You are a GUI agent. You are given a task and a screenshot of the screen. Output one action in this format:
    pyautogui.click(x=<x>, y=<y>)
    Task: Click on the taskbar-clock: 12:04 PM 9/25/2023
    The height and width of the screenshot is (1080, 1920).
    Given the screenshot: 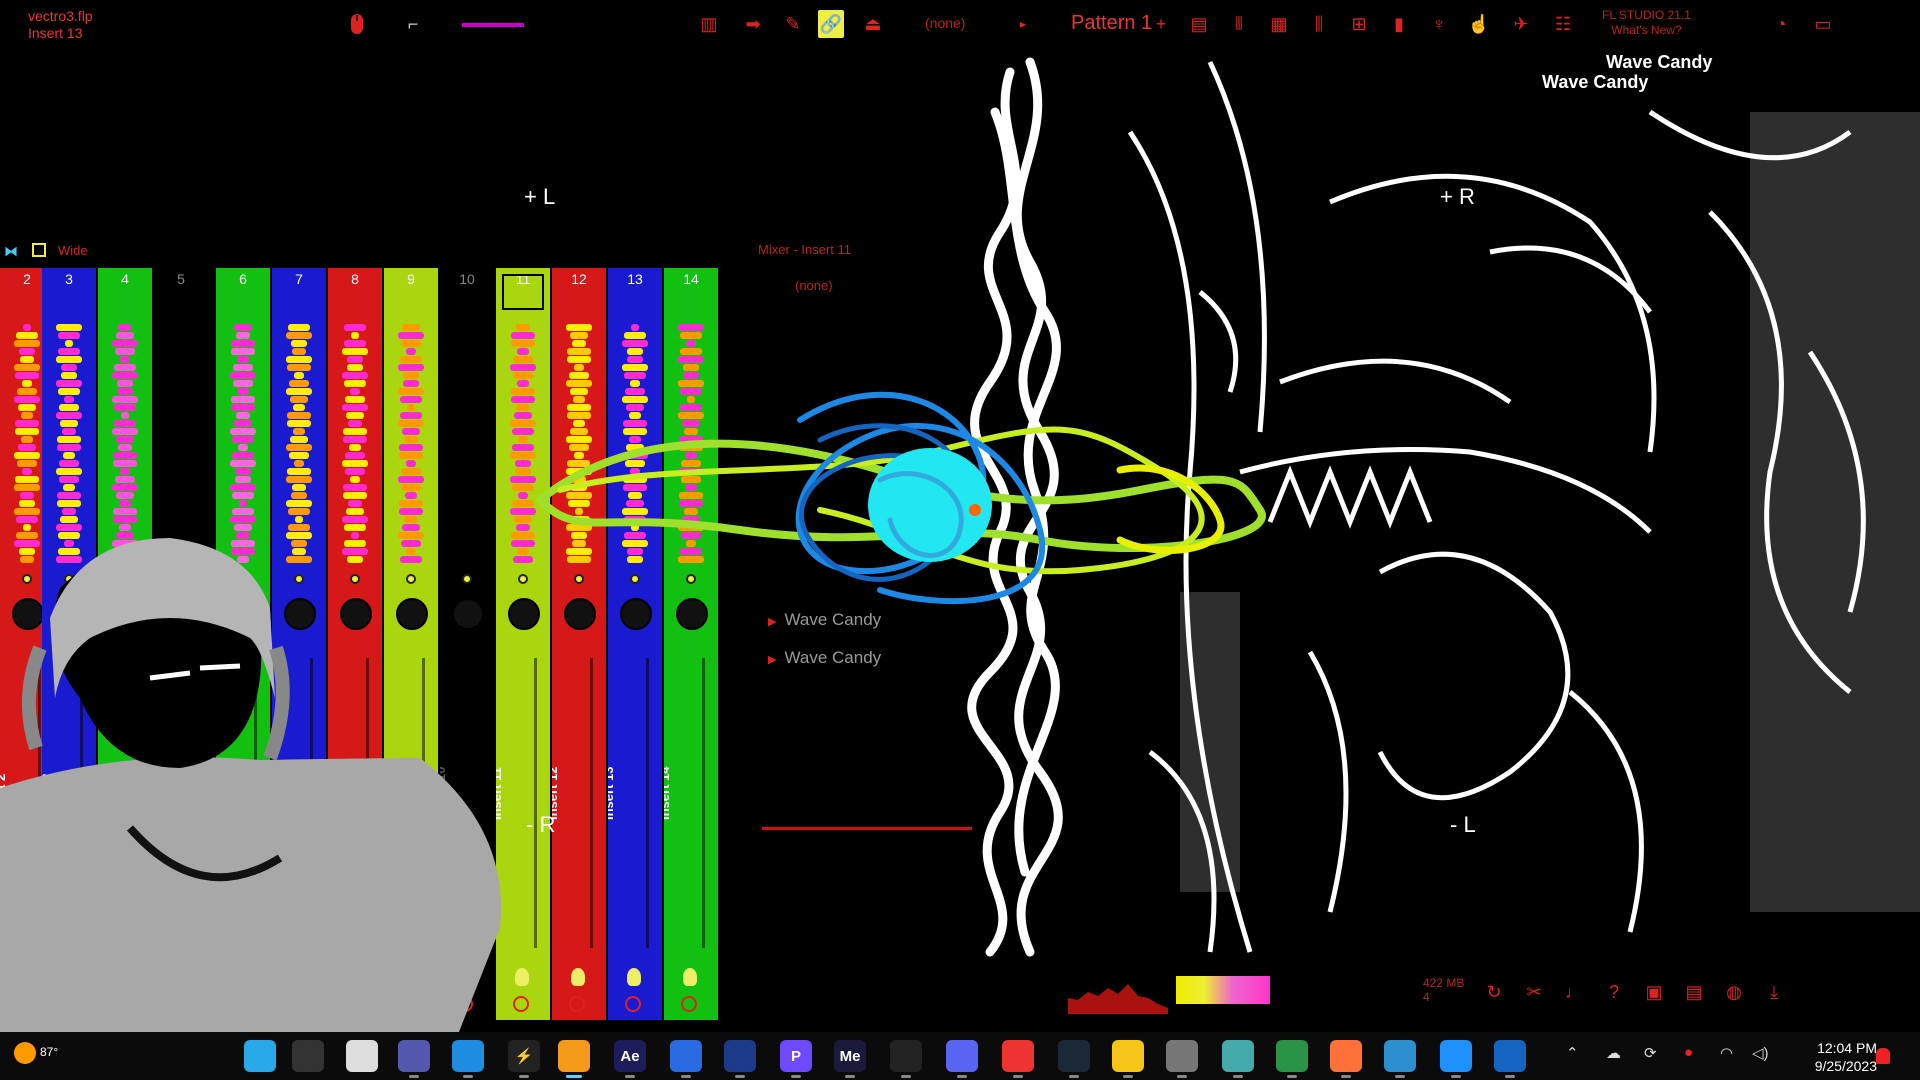 What is the action you would take?
    pyautogui.click(x=1836, y=1057)
    